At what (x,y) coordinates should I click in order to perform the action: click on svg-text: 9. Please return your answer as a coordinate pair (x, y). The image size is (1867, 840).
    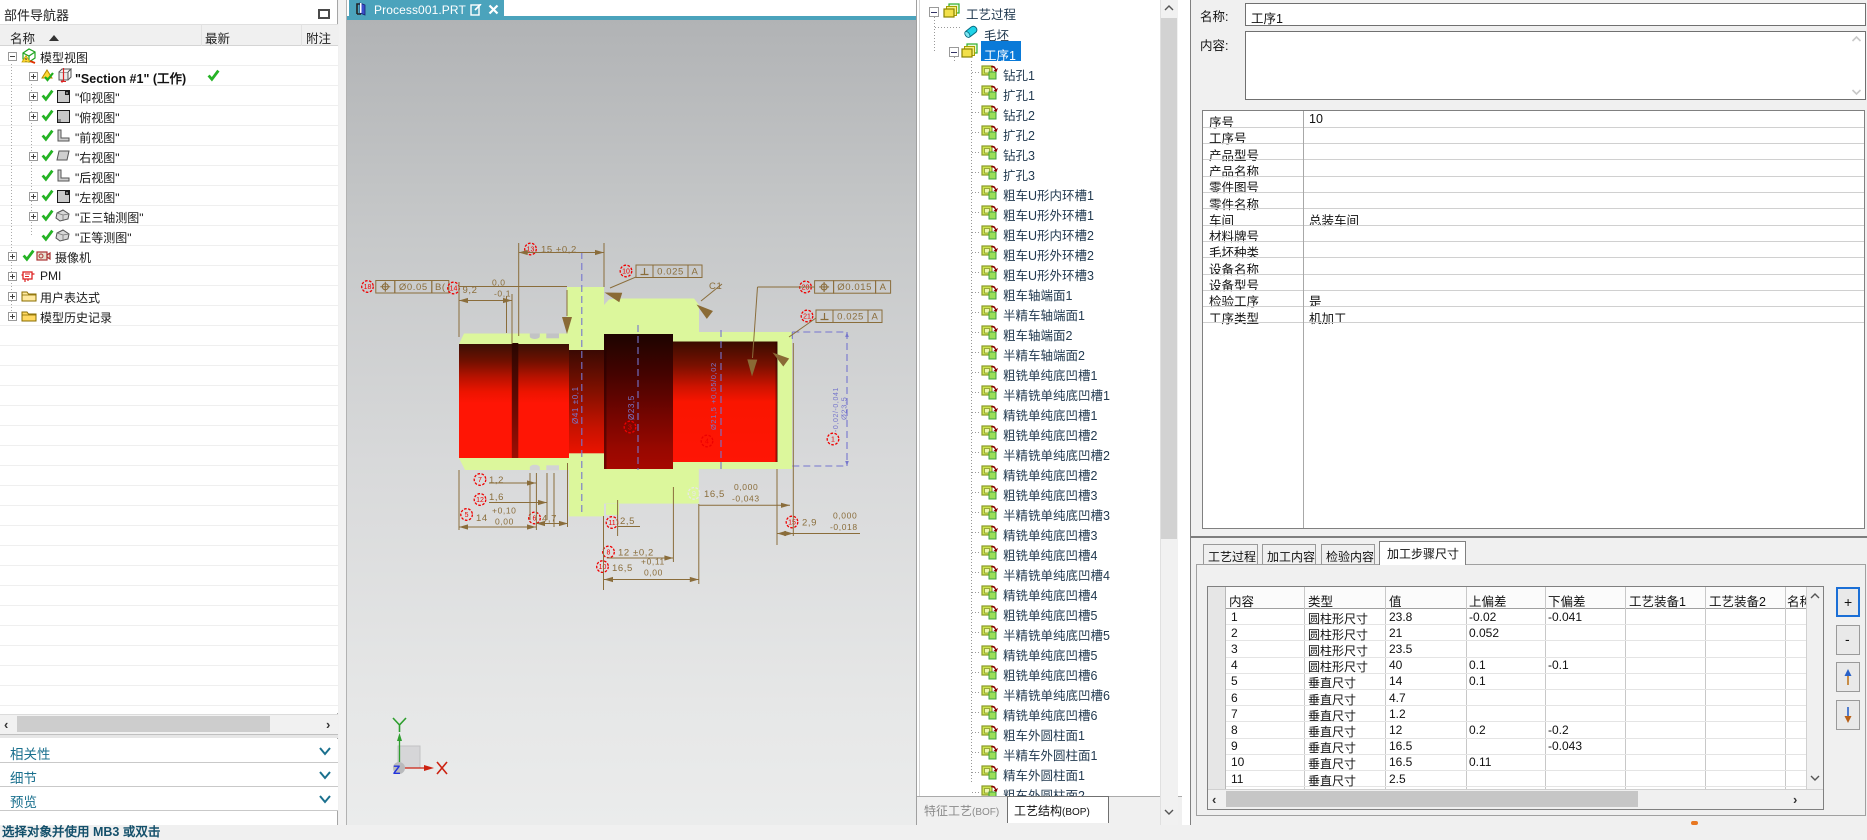
    Looking at the image, I should click on (694, 494).